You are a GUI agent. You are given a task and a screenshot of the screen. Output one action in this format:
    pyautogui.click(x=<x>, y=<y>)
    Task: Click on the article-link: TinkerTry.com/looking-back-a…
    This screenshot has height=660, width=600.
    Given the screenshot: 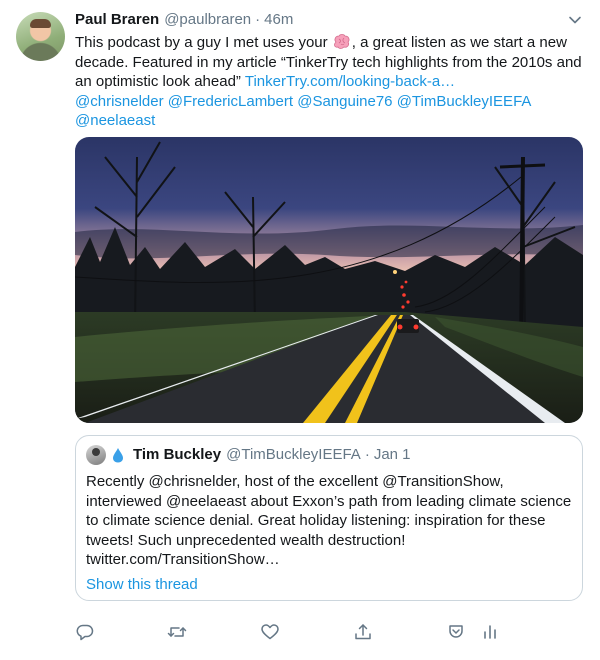 What is the action you would take?
    pyautogui.click(x=350, y=81)
    